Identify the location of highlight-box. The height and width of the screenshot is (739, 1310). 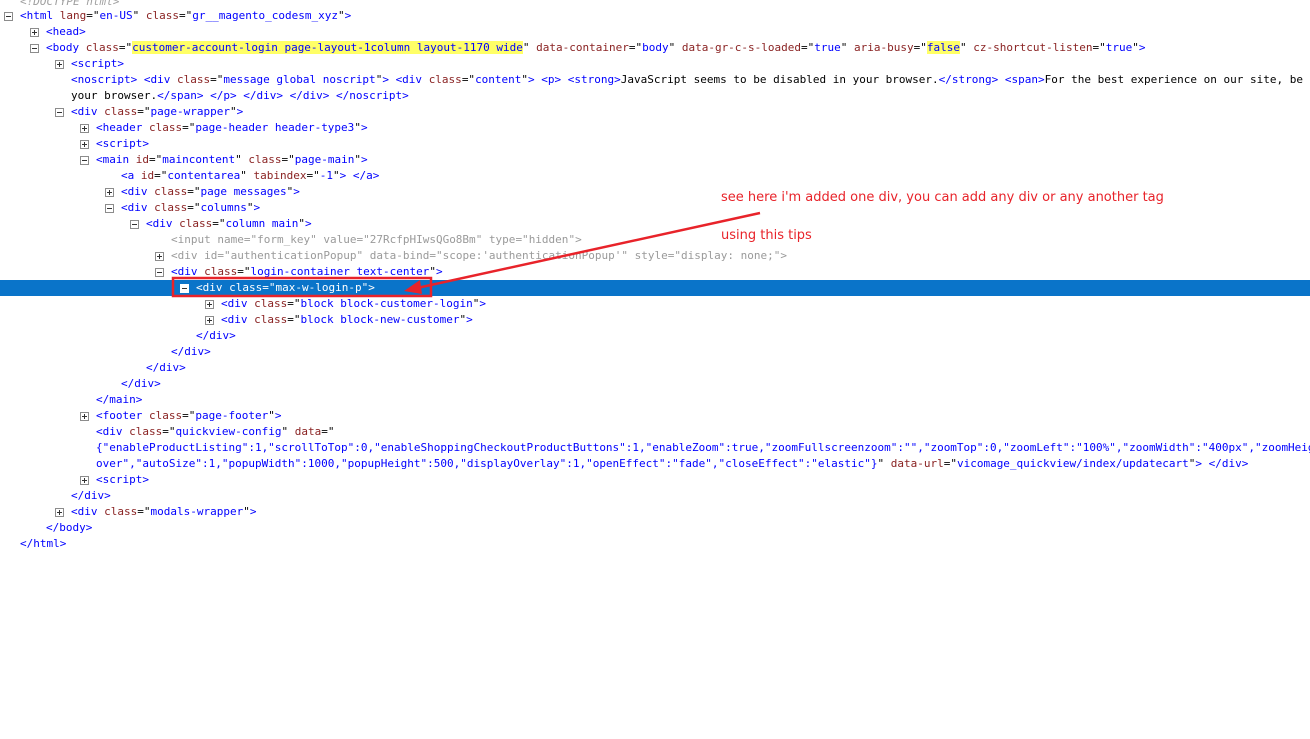
(302, 287).